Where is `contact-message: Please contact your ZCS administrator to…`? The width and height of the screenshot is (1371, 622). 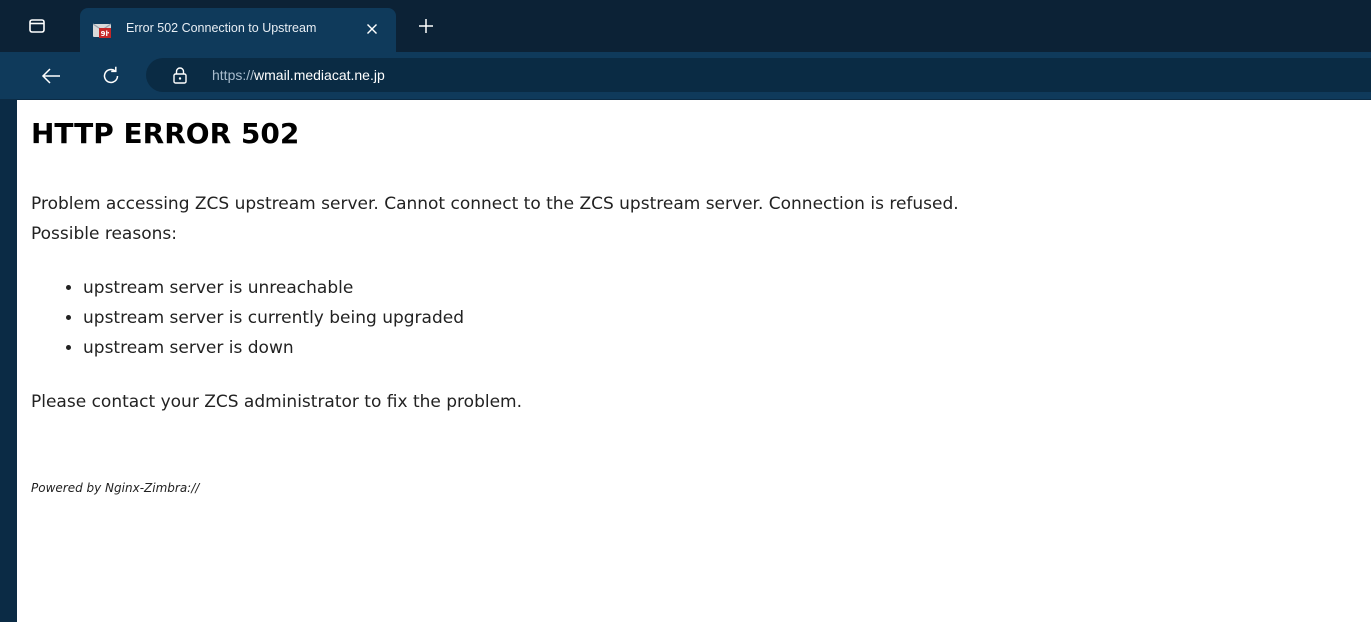 contact-message: Please contact your ZCS administrator to… is located at coordinates (276, 402).